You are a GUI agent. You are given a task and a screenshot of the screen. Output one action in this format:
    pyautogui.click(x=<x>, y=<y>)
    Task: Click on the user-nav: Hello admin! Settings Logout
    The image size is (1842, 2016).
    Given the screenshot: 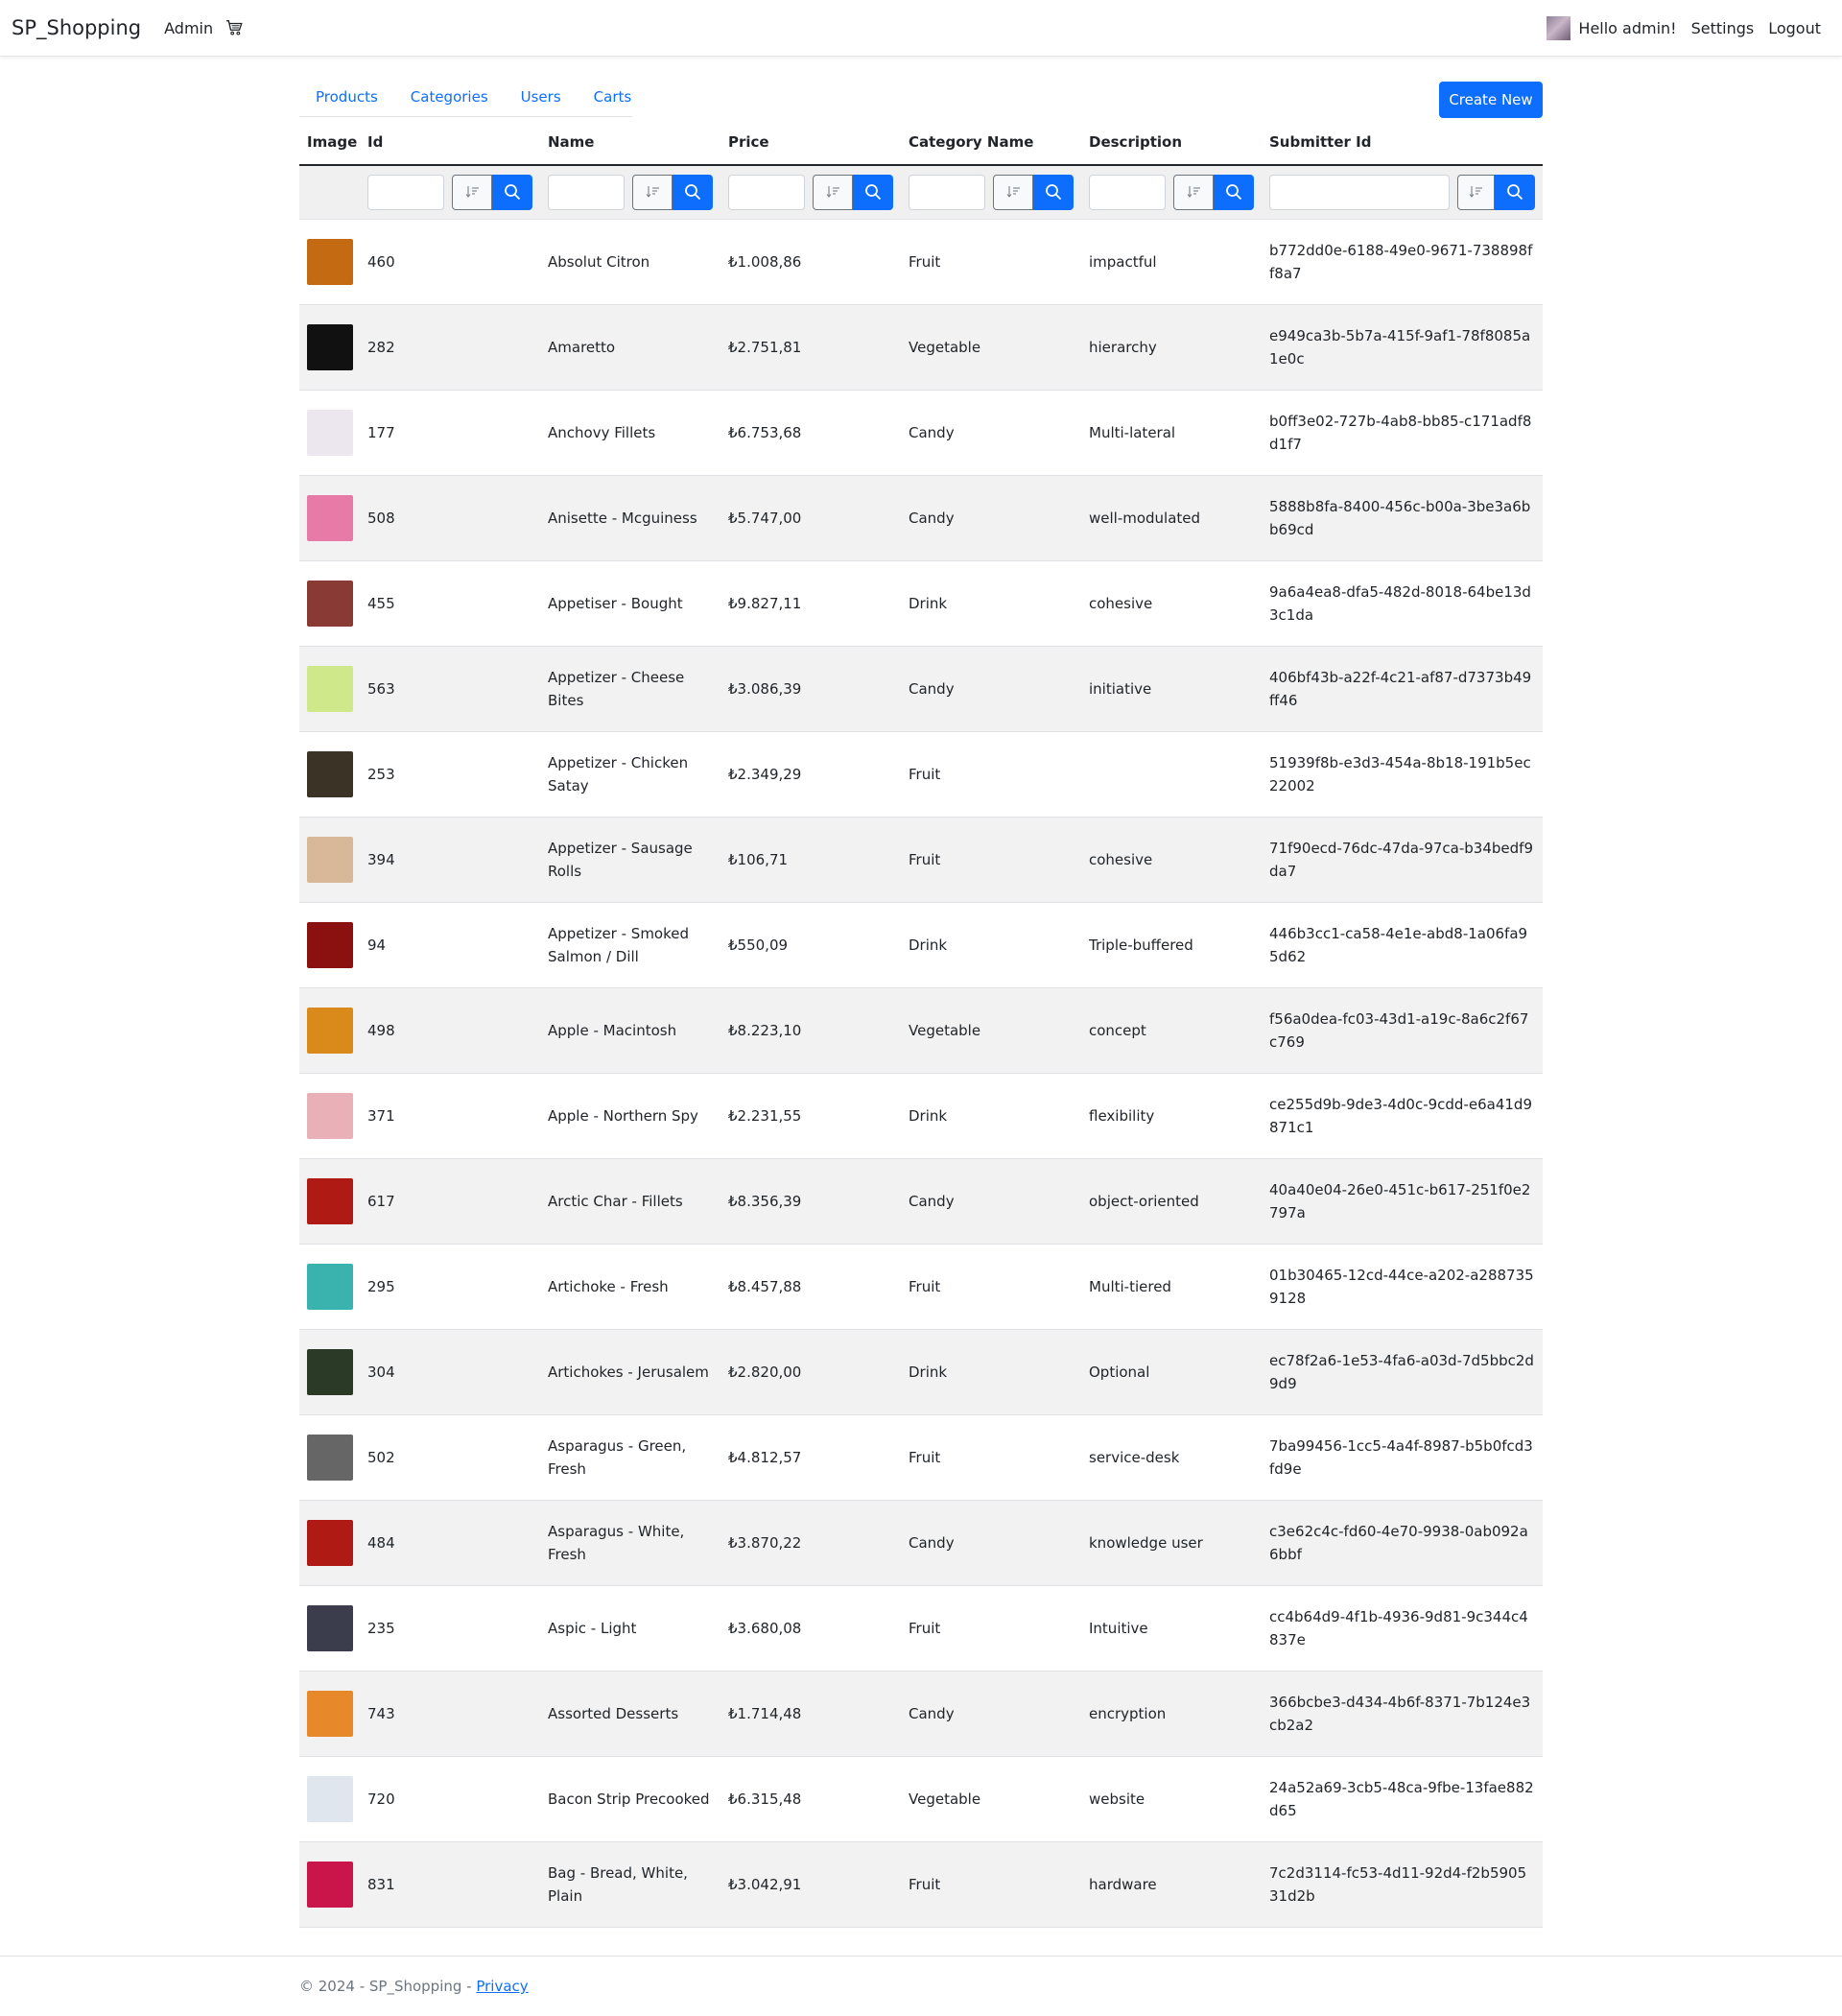 What is the action you would take?
    pyautogui.click(x=1684, y=28)
    